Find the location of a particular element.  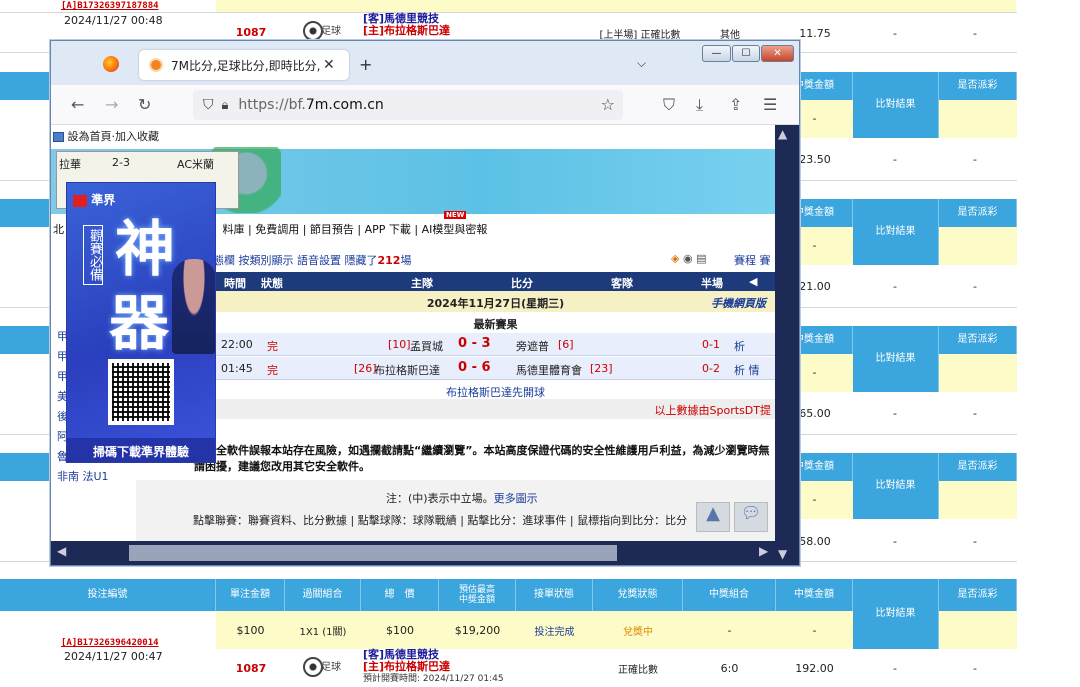

more-icons-link: 更多圖示 is located at coordinates (516, 498).